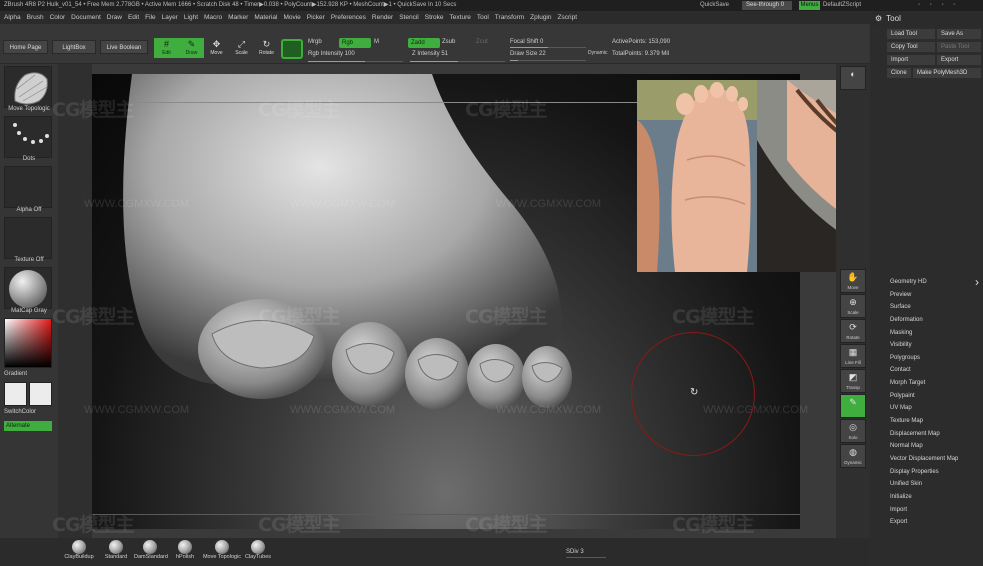  Describe the element at coordinates (216, 48) in the screenshot. I see `move-mode-button: ✥ Move` at that location.